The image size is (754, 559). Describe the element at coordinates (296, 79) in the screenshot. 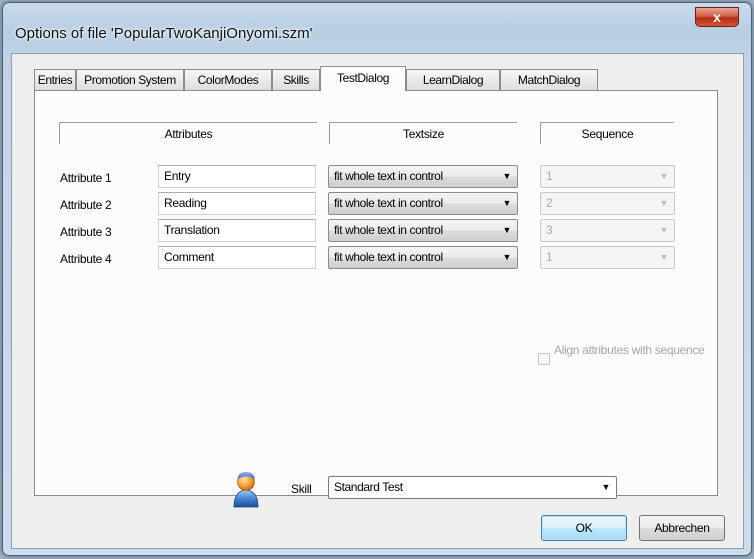

I see `tab-skills: Skills` at that location.